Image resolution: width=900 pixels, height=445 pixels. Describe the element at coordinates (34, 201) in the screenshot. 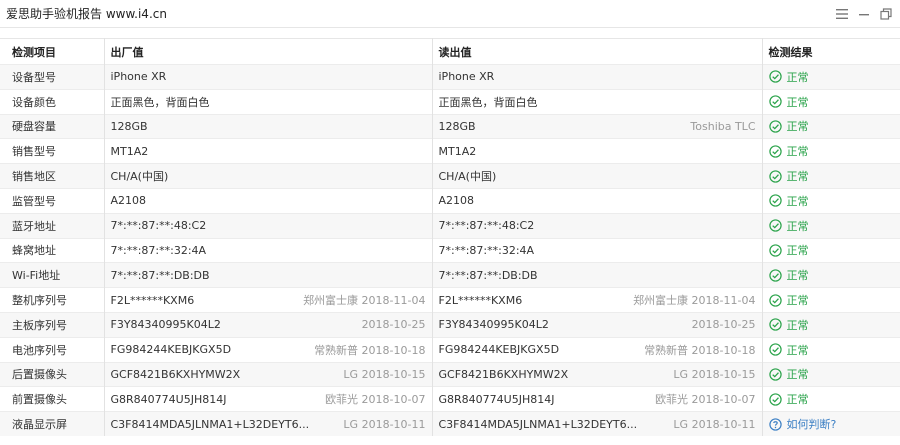

I see `item-label: 监管型号` at that location.